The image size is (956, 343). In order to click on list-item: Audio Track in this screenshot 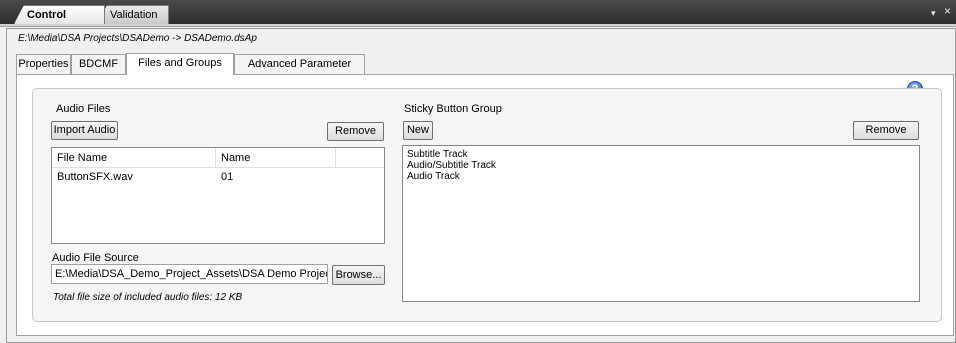, I will do `click(661, 176)`.